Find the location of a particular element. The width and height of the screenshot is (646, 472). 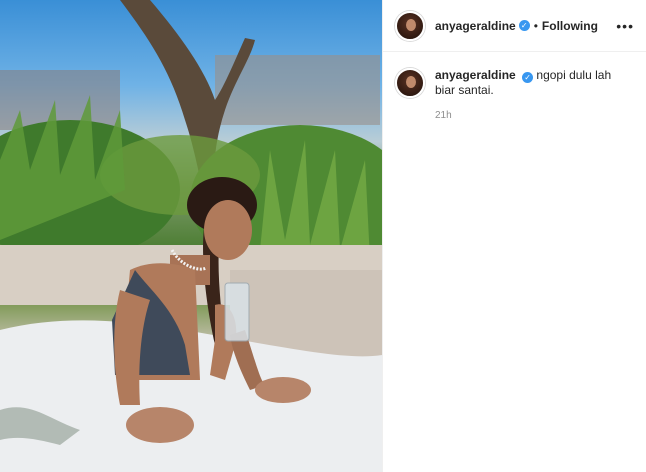

caption-verified-badge-icon: ✓ is located at coordinates (528, 77).